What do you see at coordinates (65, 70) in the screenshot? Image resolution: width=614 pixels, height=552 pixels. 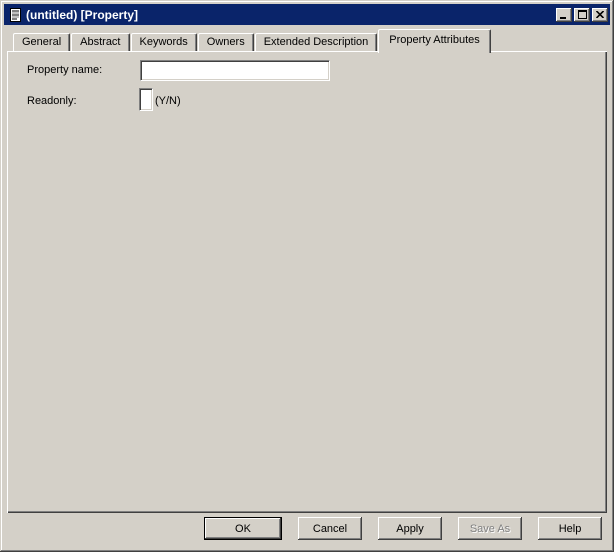 I see `property-name-label: Property name:` at bounding box center [65, 70].